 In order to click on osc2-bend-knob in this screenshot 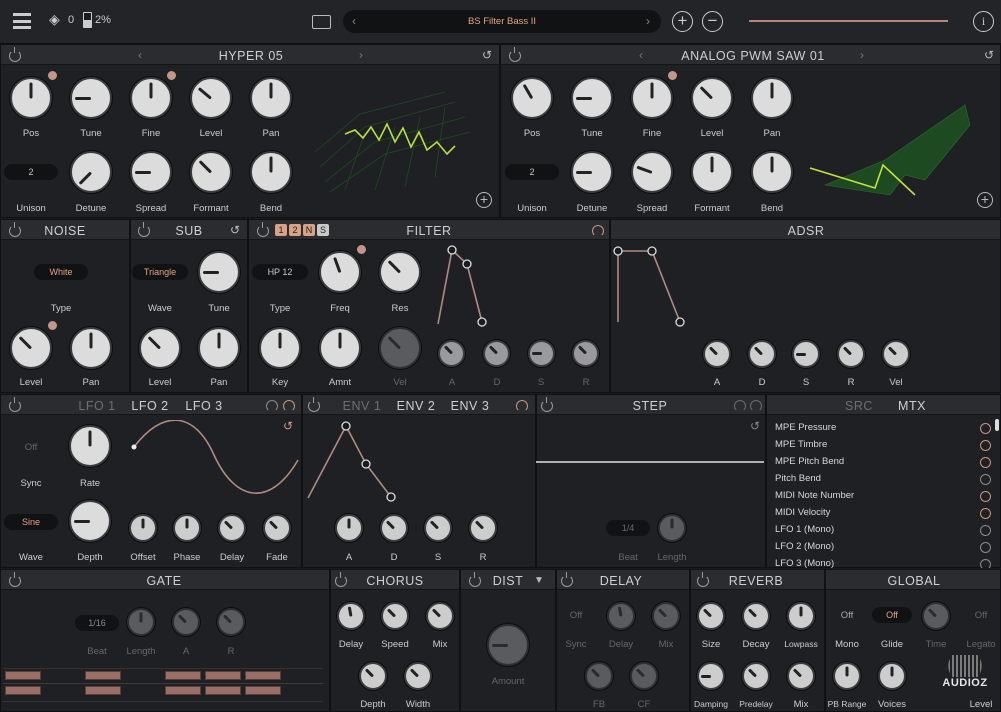, I will do `click(772, 172)`.